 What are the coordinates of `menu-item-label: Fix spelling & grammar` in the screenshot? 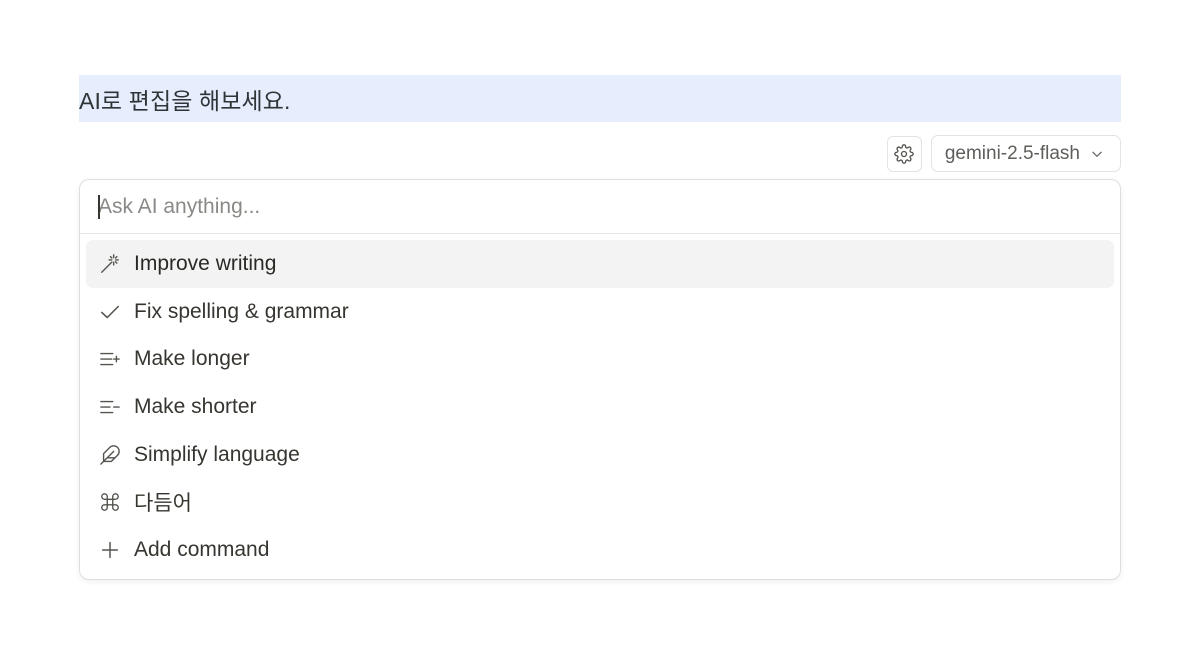 It's located at (241, 311).